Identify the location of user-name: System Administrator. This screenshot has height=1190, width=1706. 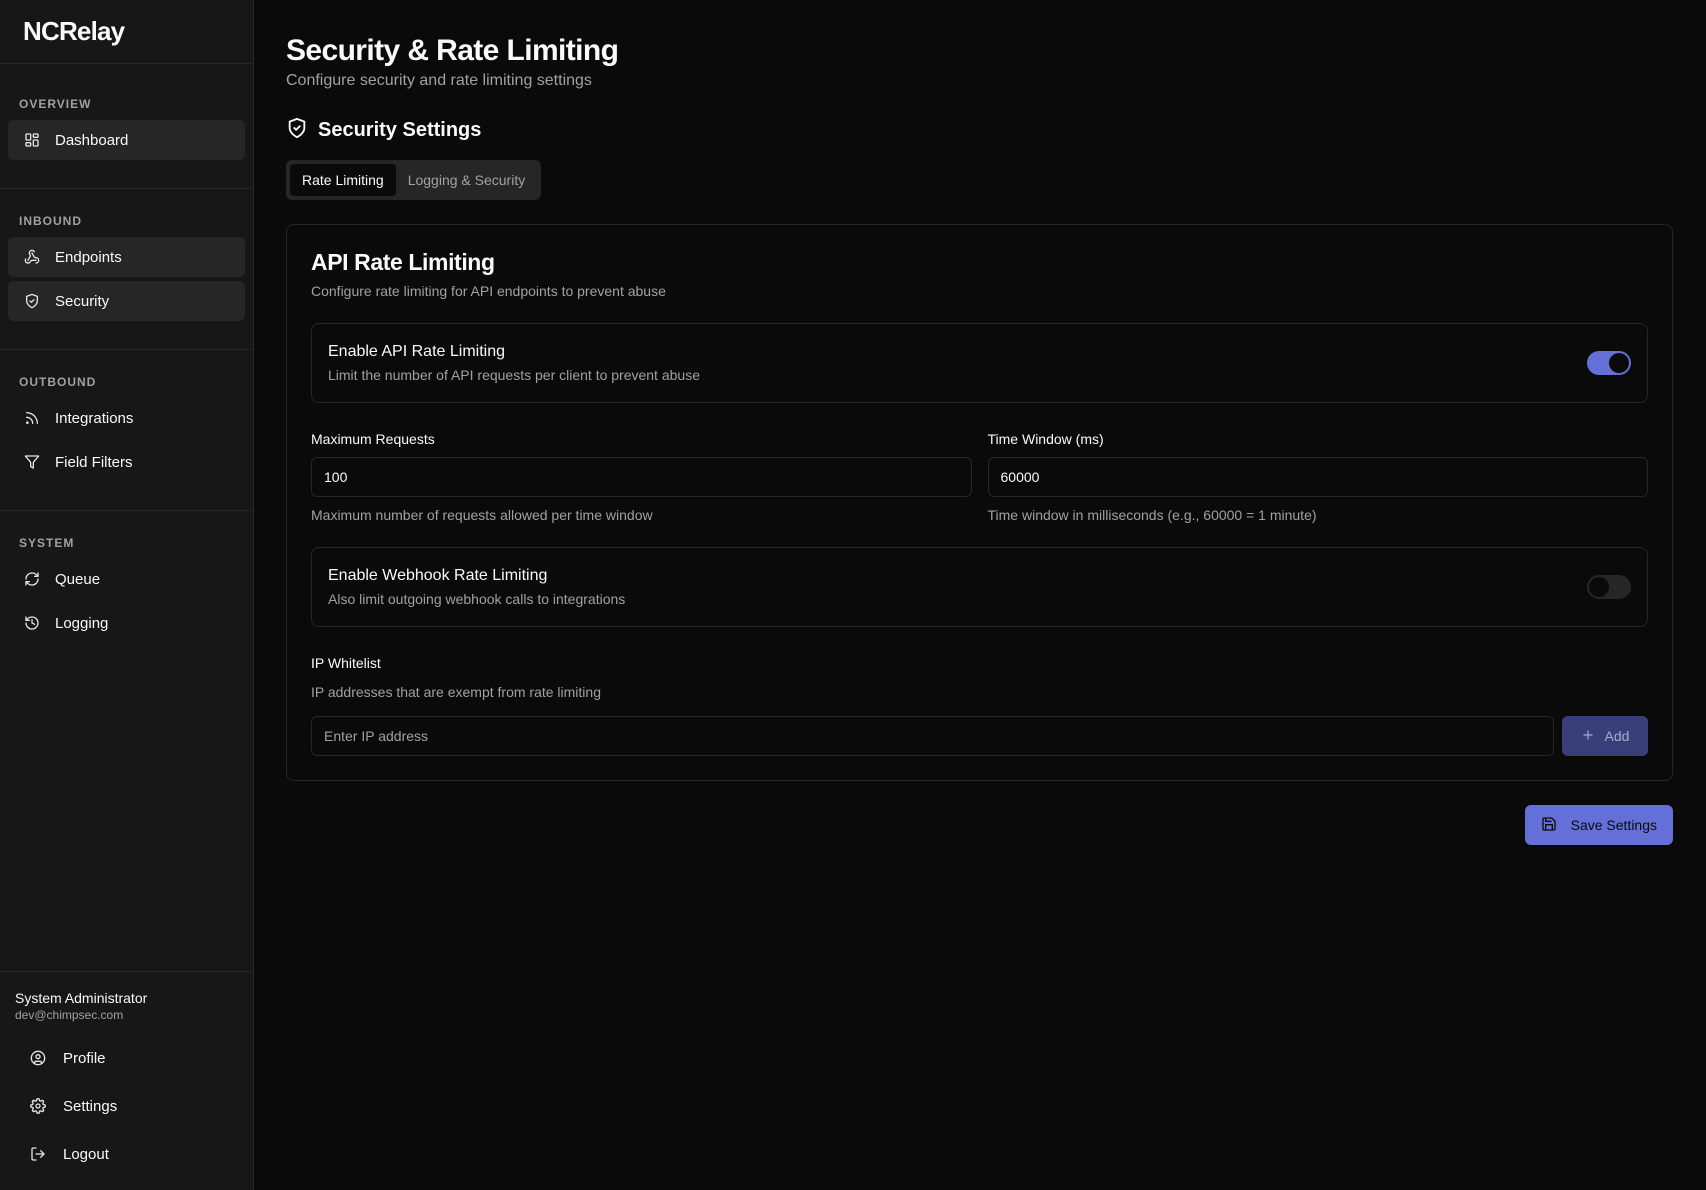
(81, 998).